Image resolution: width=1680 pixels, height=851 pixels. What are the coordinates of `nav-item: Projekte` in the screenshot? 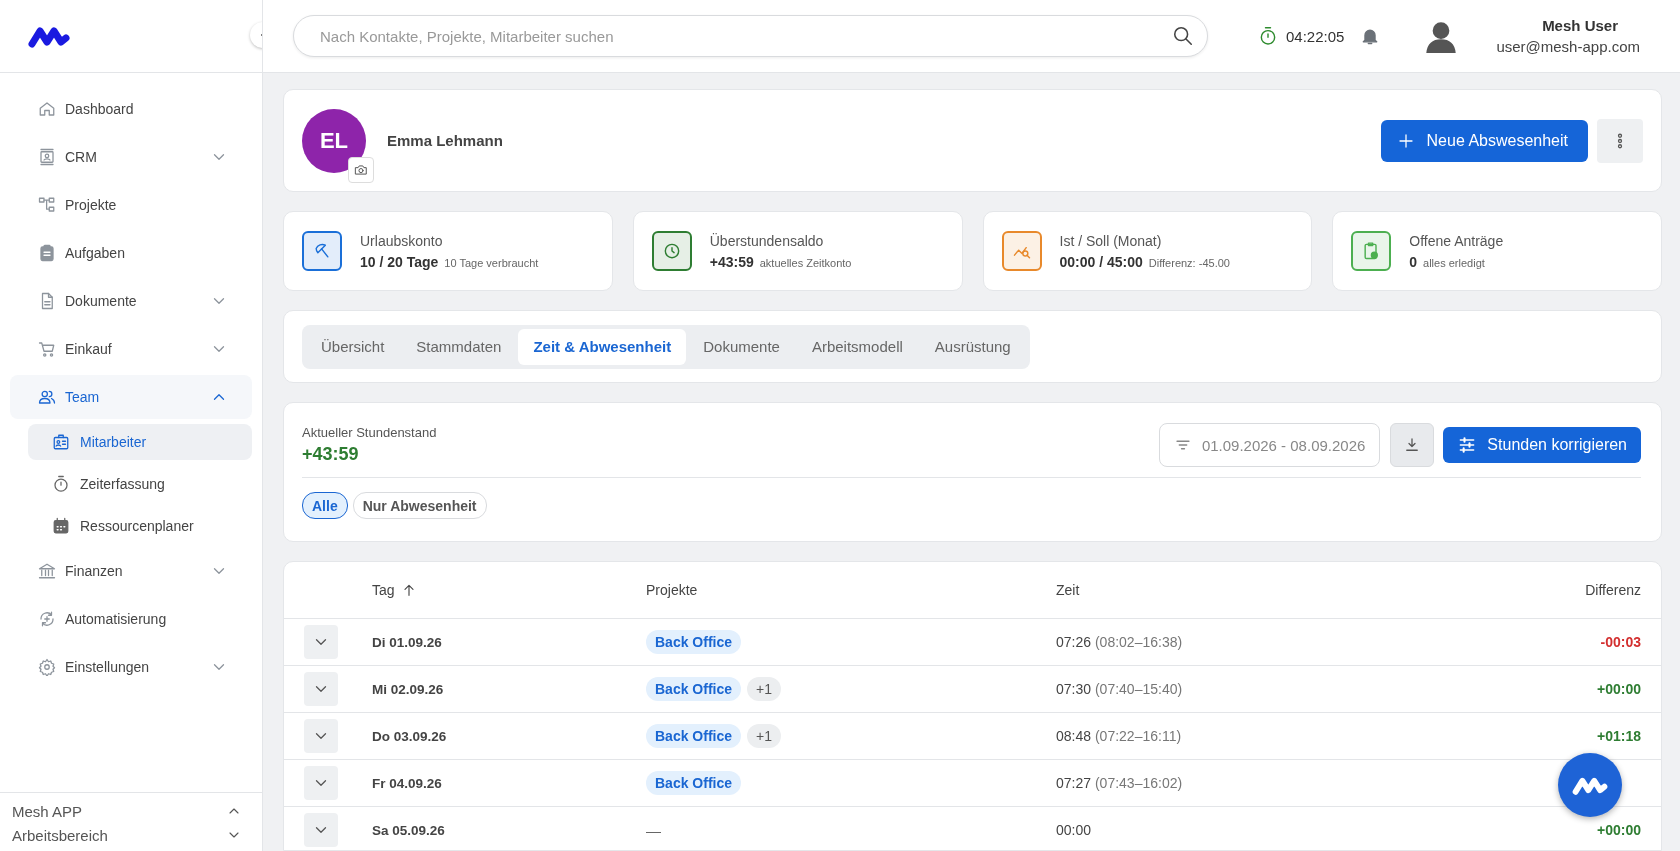 It's located at (131, 205).